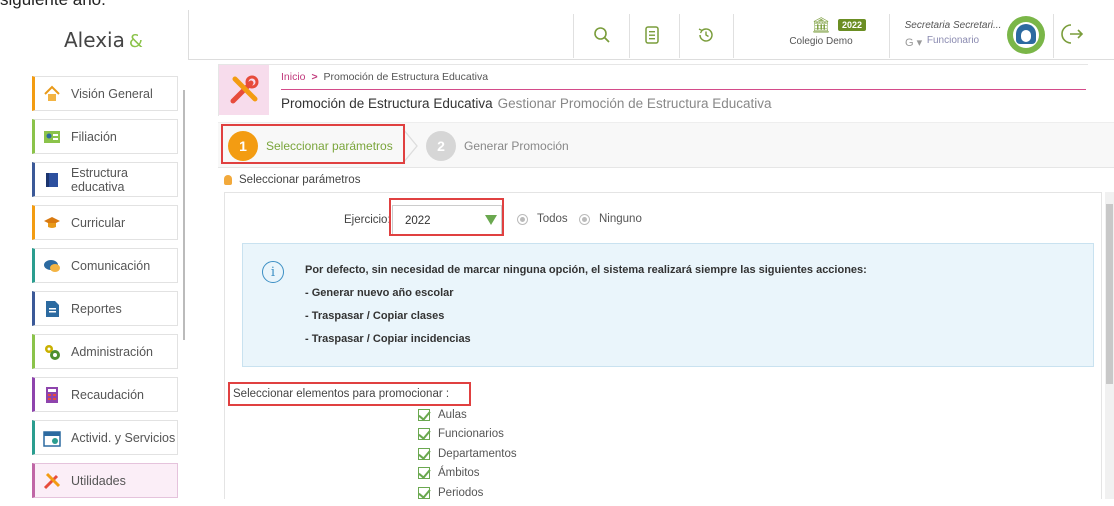 The image size is (1114, 506). Describe the element at coordinates (620, 219) in the screenshot. I see `radio-label: Ninguno` at that location.